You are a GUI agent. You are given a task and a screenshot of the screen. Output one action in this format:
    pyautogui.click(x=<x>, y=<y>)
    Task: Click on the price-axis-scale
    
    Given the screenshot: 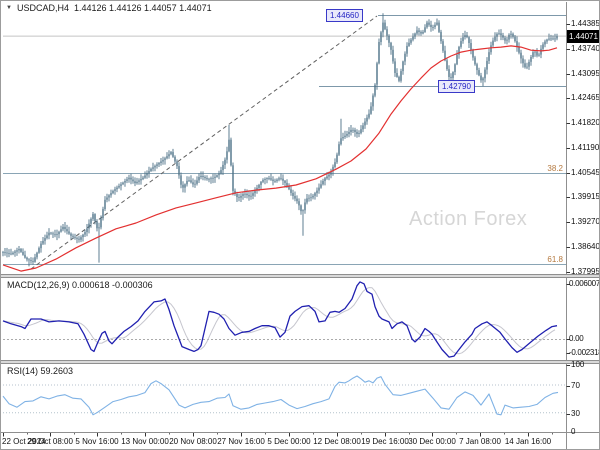 What is the action you would take?
    pyautogui.click(x=583, y=217)
    